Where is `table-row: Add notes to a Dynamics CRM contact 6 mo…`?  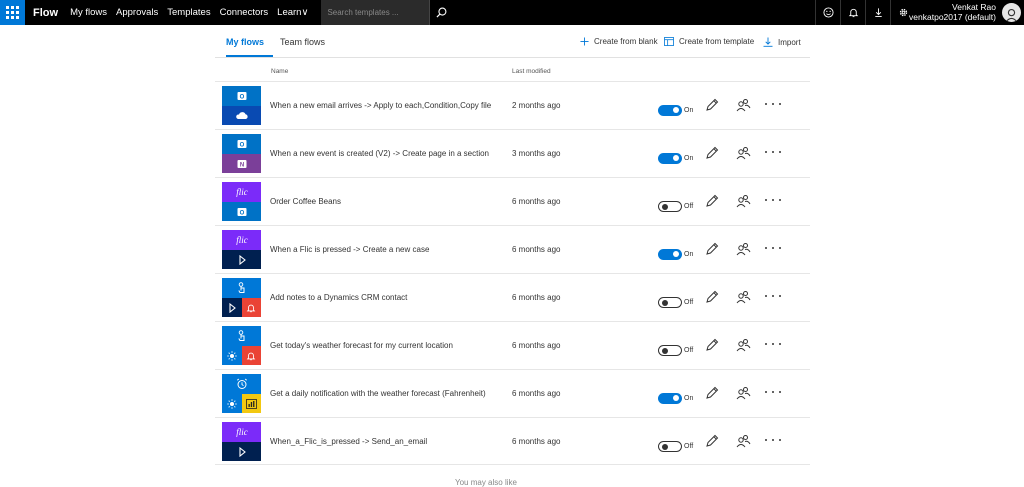 table-row: Add notes to a Dynamics CRM contact 6 mo… is located at coordinates (512, 297).